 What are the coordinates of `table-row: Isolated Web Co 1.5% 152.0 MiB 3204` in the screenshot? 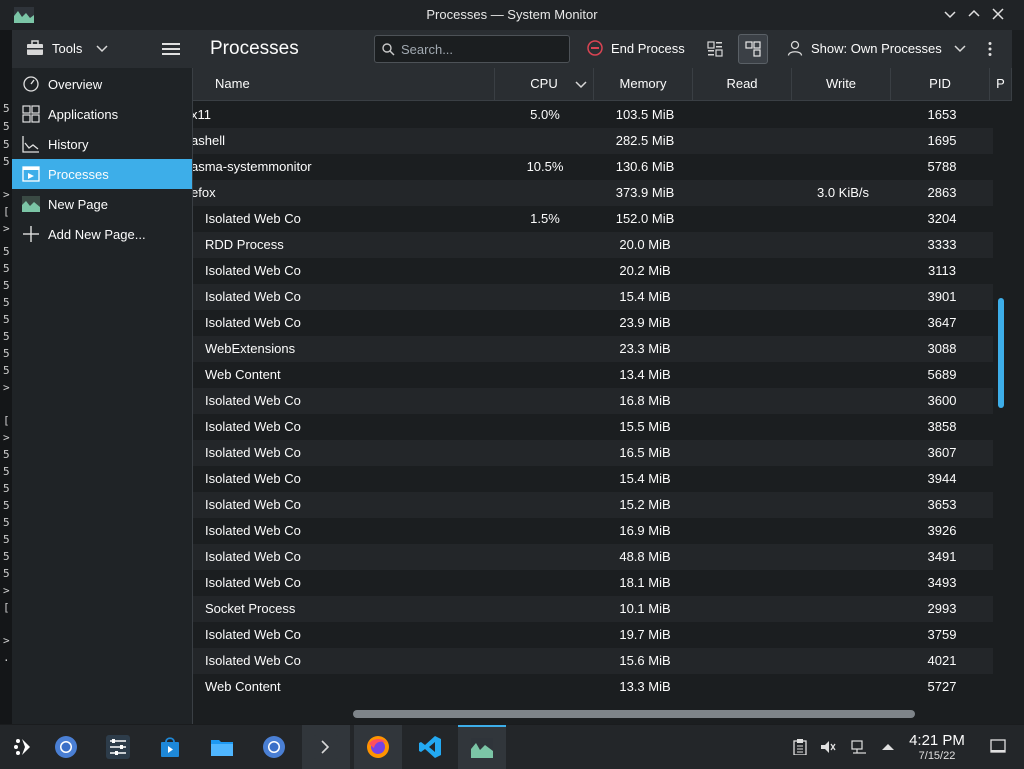 It's located at (593, 219).